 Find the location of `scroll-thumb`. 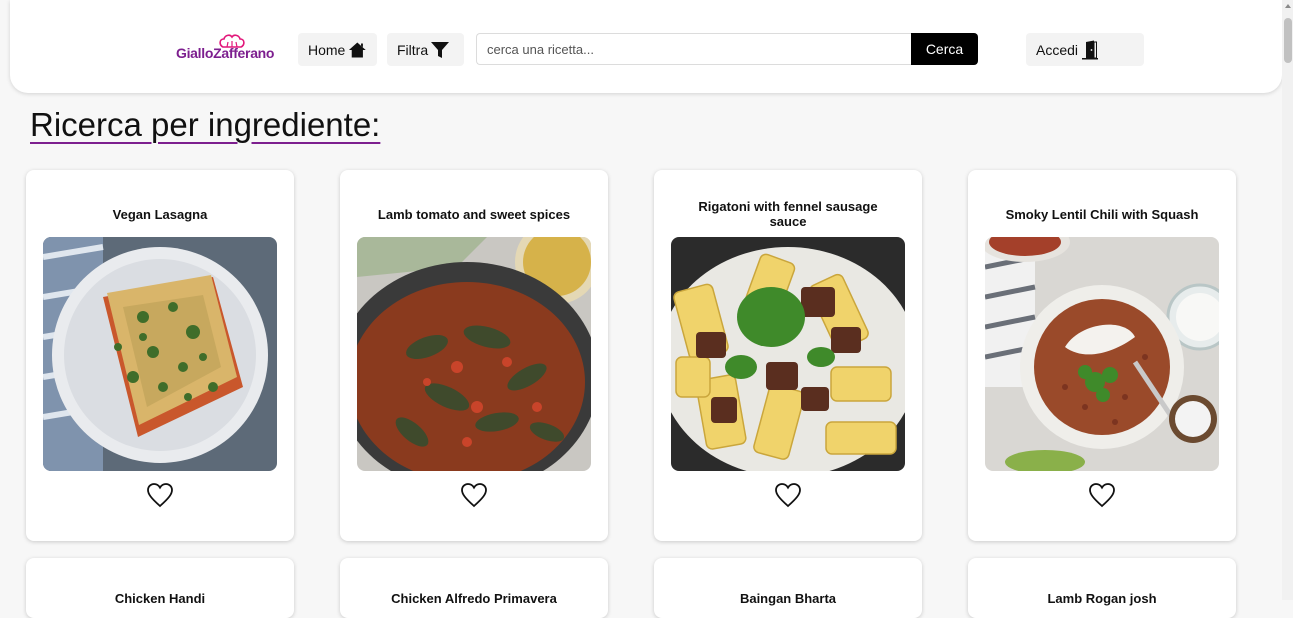

scroll-thumb is located at coordinates (1288, 40).